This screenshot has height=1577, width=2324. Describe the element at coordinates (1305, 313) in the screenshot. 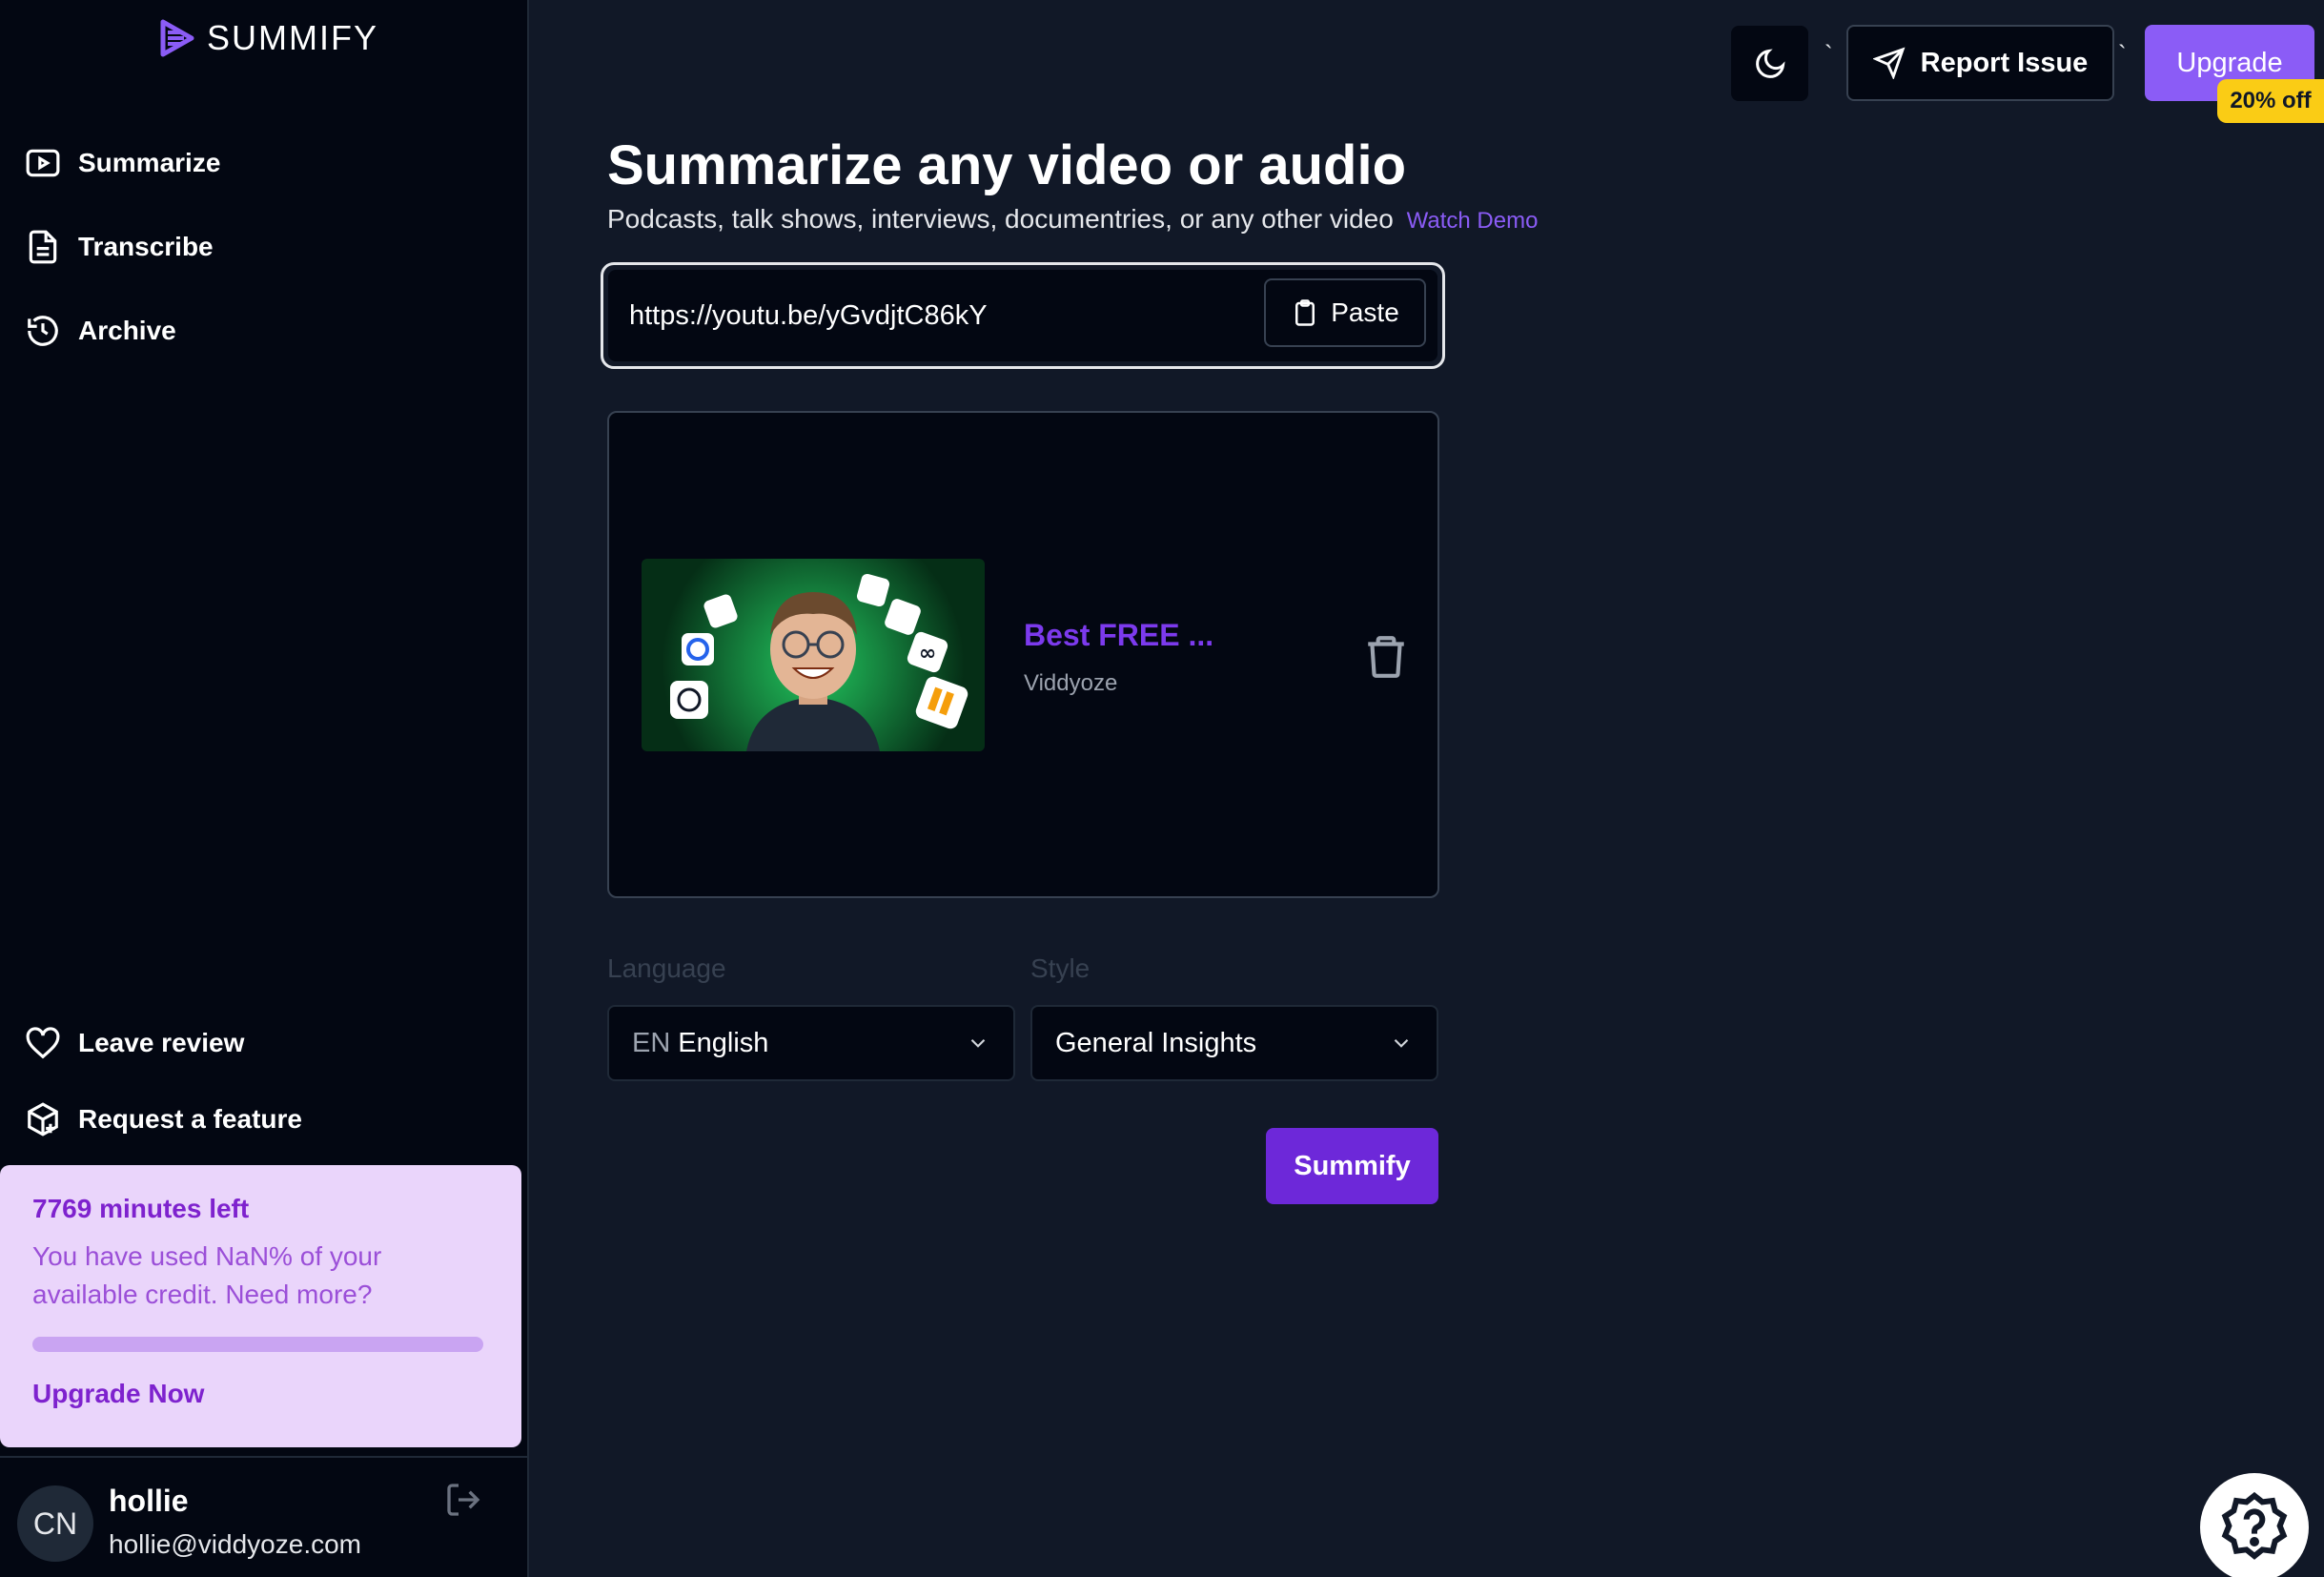

I see `clipboard-icon` at that location.